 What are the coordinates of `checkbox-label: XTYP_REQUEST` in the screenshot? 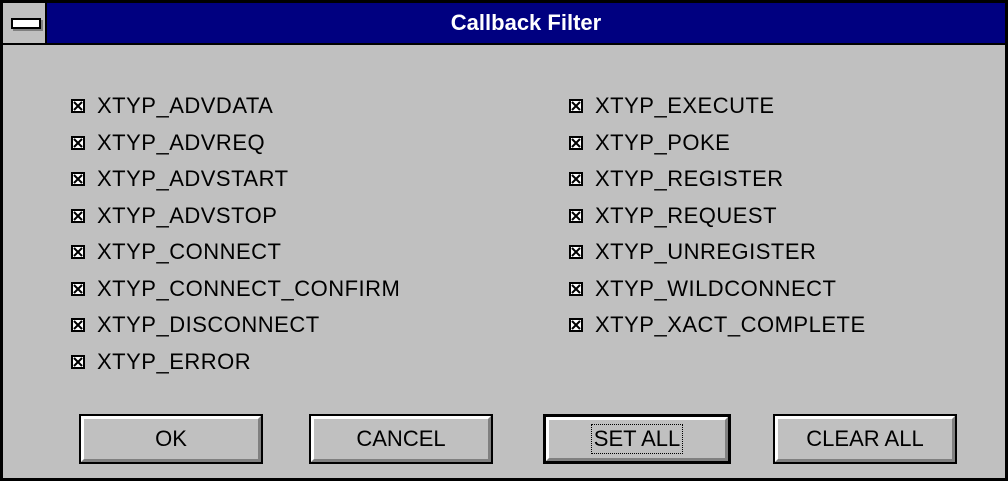 It's located at (686, 215).